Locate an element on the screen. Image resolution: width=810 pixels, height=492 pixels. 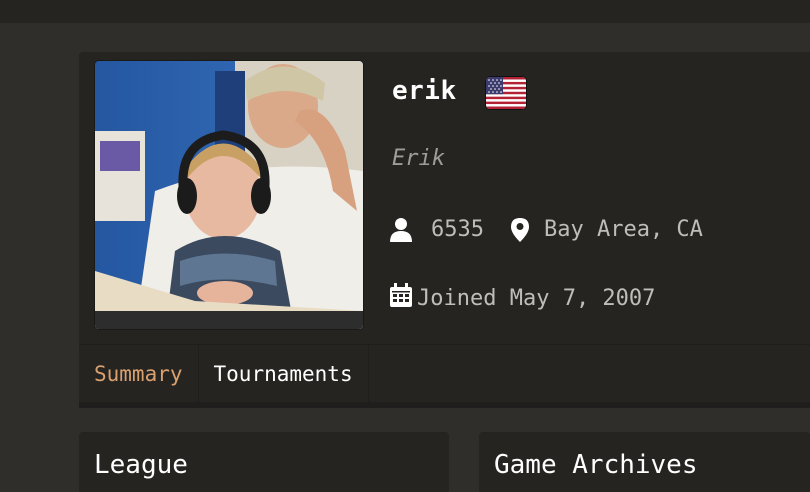
location: Bay Area, CA is located at coordinates (623, 229).